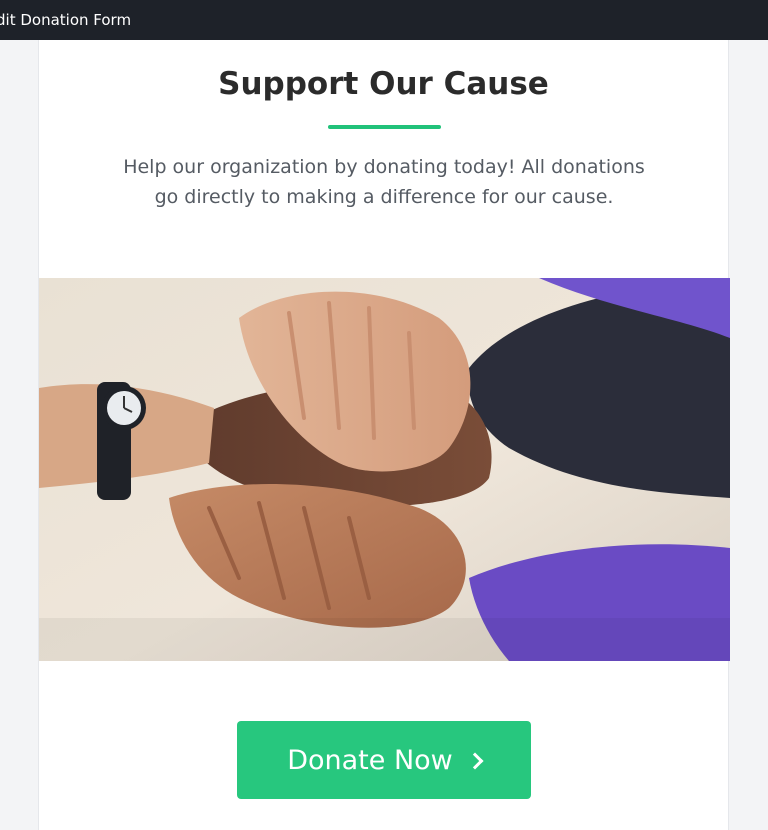 Image resolution: width=768 pixels, height=830 pixels. I want to click on chevron-right-icon, so click(475, 761).